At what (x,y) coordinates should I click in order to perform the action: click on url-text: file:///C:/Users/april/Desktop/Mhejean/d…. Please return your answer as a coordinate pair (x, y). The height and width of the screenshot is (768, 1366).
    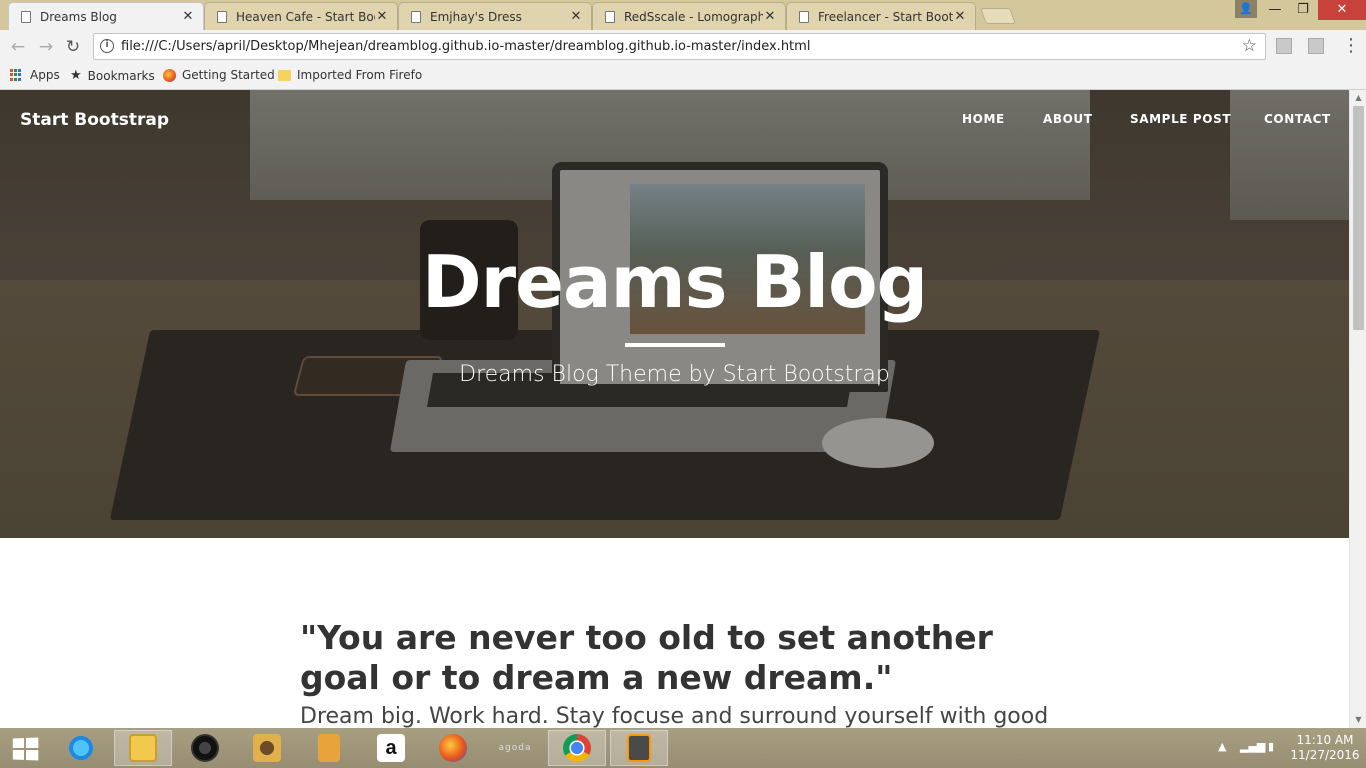
    Looking at the image, I should click on (465, 46).